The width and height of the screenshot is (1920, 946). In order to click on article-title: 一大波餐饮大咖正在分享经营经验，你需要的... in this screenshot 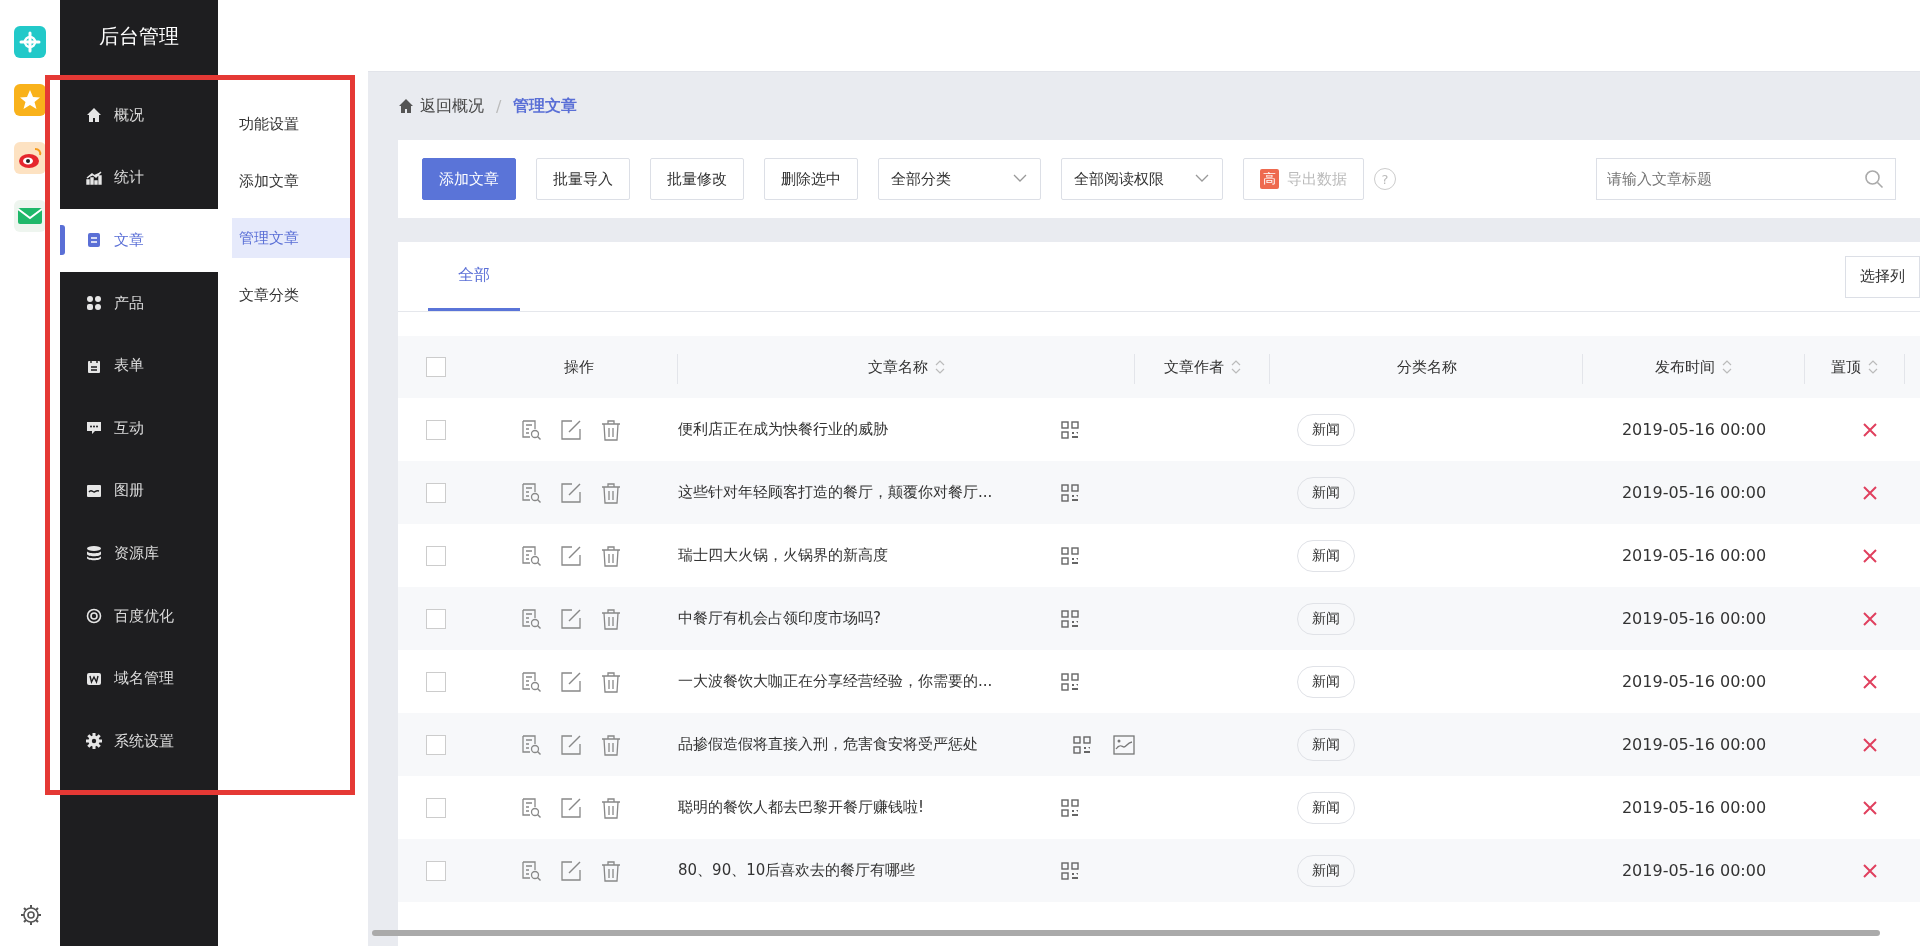, I will do `click(869, 681)`.